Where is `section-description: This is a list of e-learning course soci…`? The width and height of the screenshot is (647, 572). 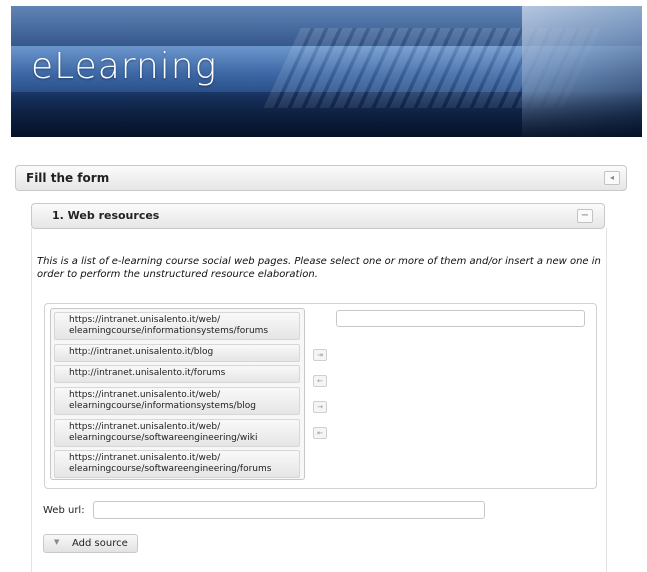 section-description: This is a list of e-learning course soci… is located at coordinates (319, 268).